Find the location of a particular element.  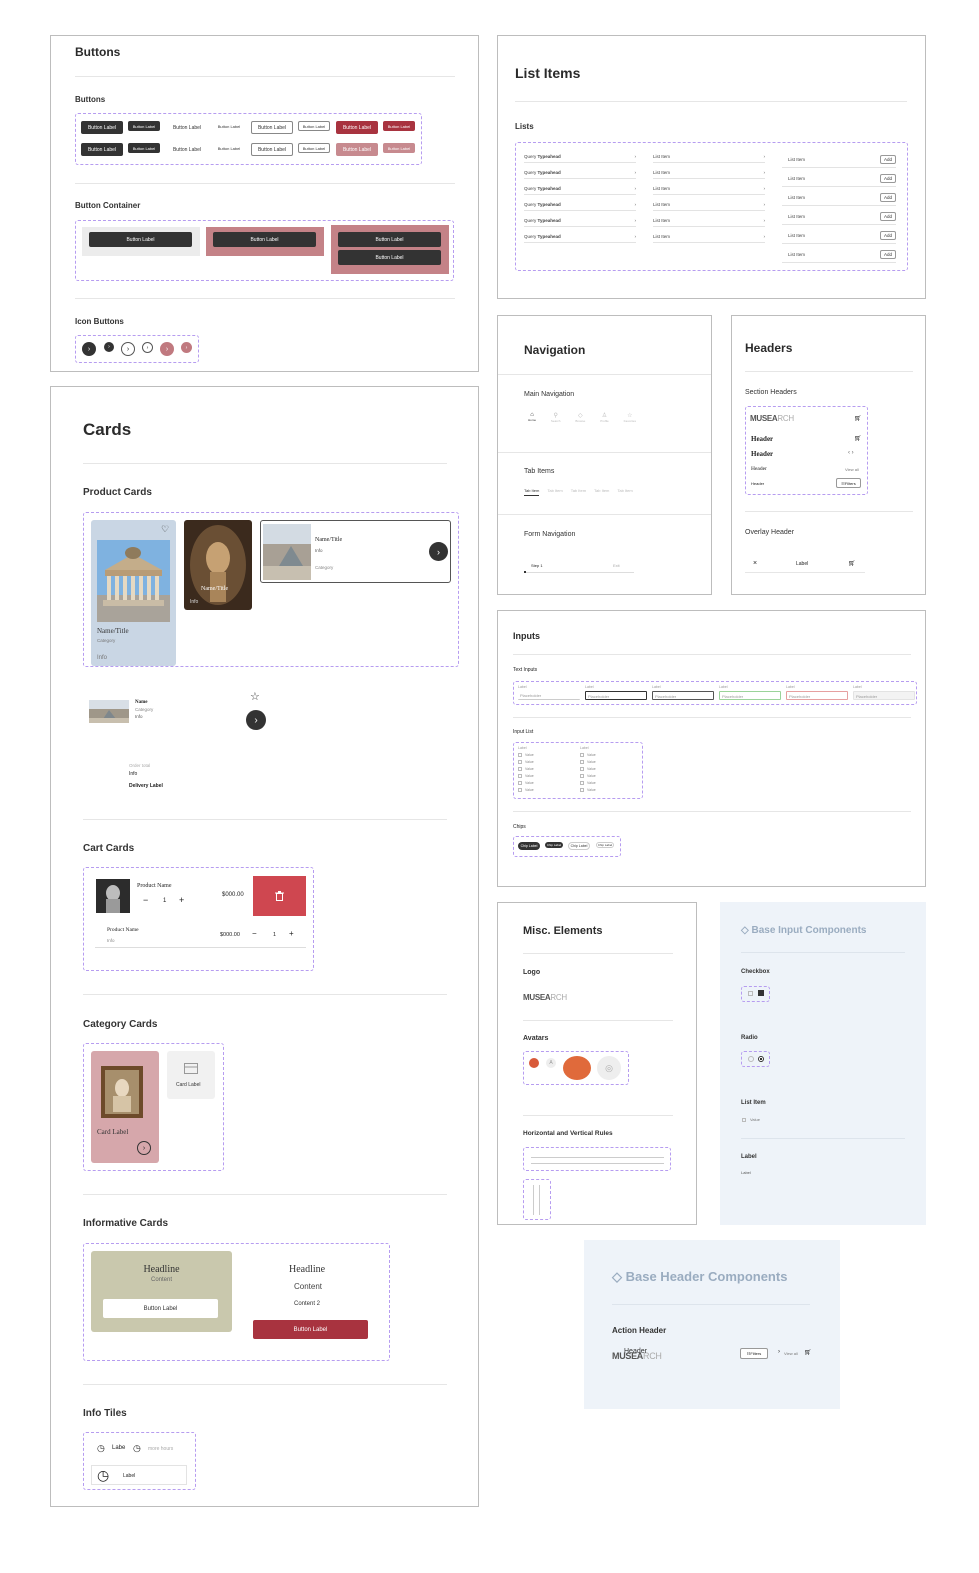

button-outline: Button Label is located at coordinates (272, 127).